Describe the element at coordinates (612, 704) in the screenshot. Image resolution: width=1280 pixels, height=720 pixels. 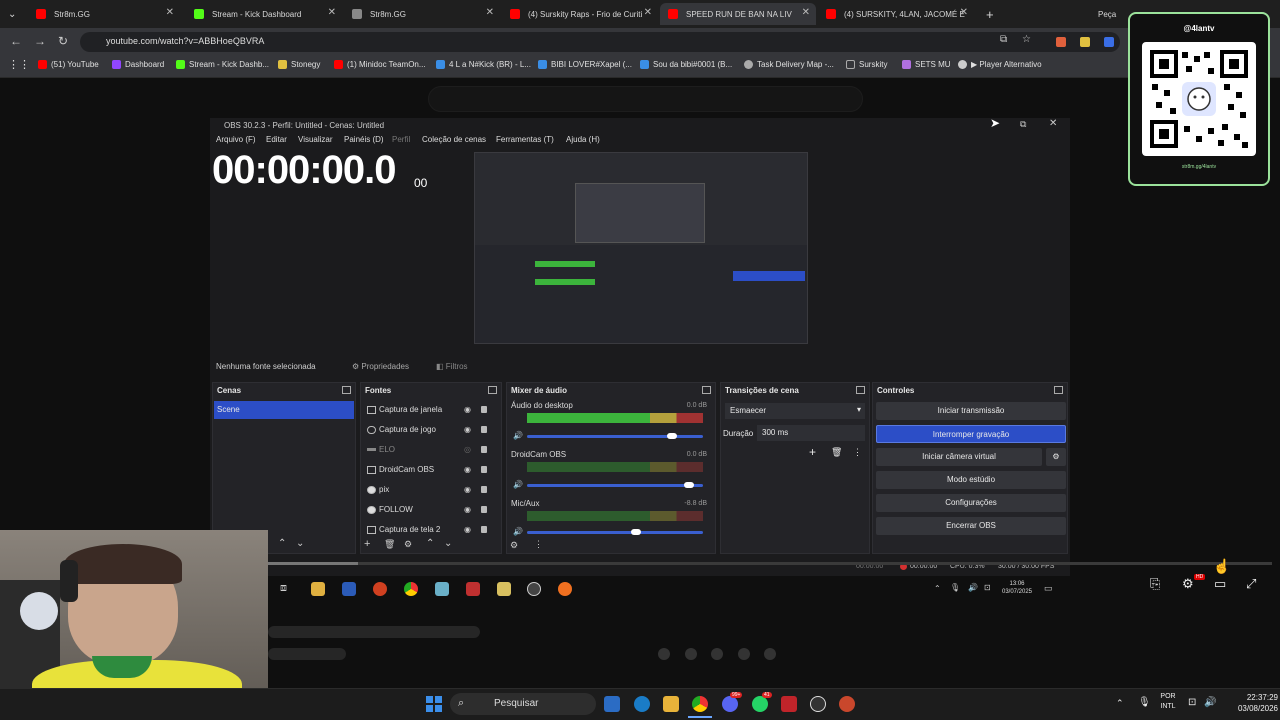
I see `microsoft-store-icon` at that location.